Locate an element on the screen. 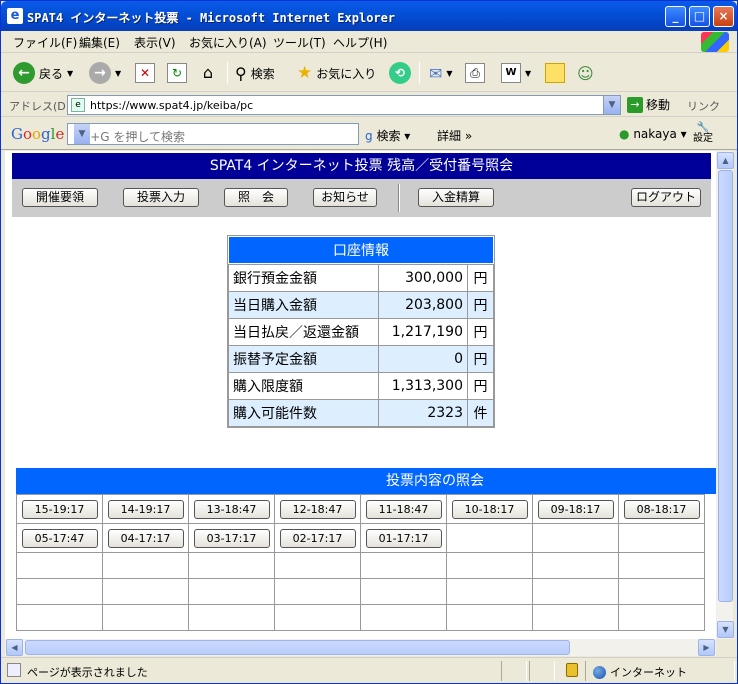 This screenshot has height=684, width=738. home-button: ⌂ is located at coordinates (208, 73).